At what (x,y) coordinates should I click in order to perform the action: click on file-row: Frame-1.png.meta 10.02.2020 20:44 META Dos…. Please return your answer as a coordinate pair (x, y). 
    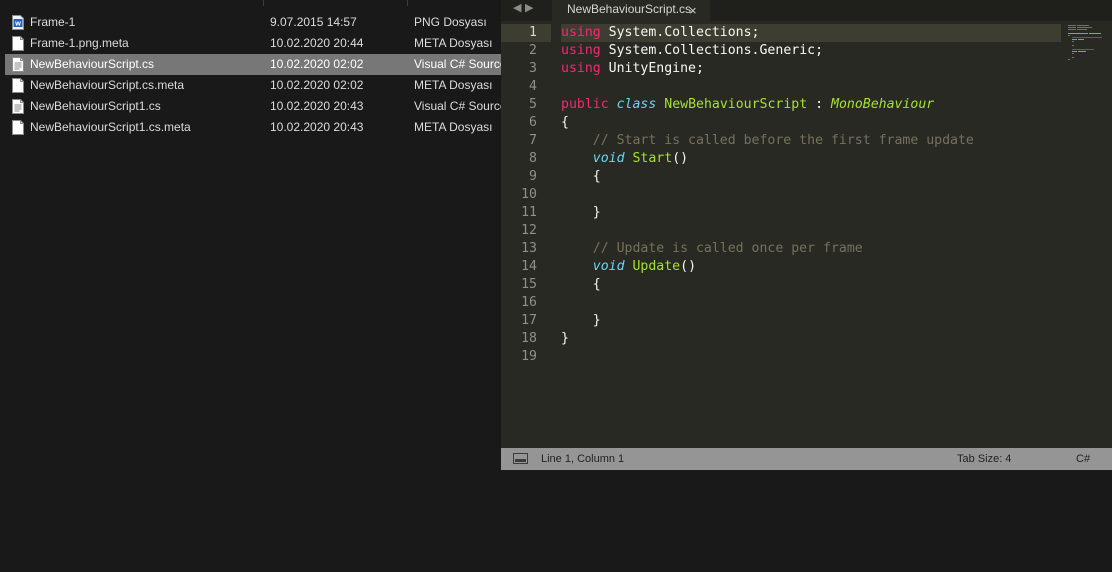
    Looking at the image, I should click on (253, 43).